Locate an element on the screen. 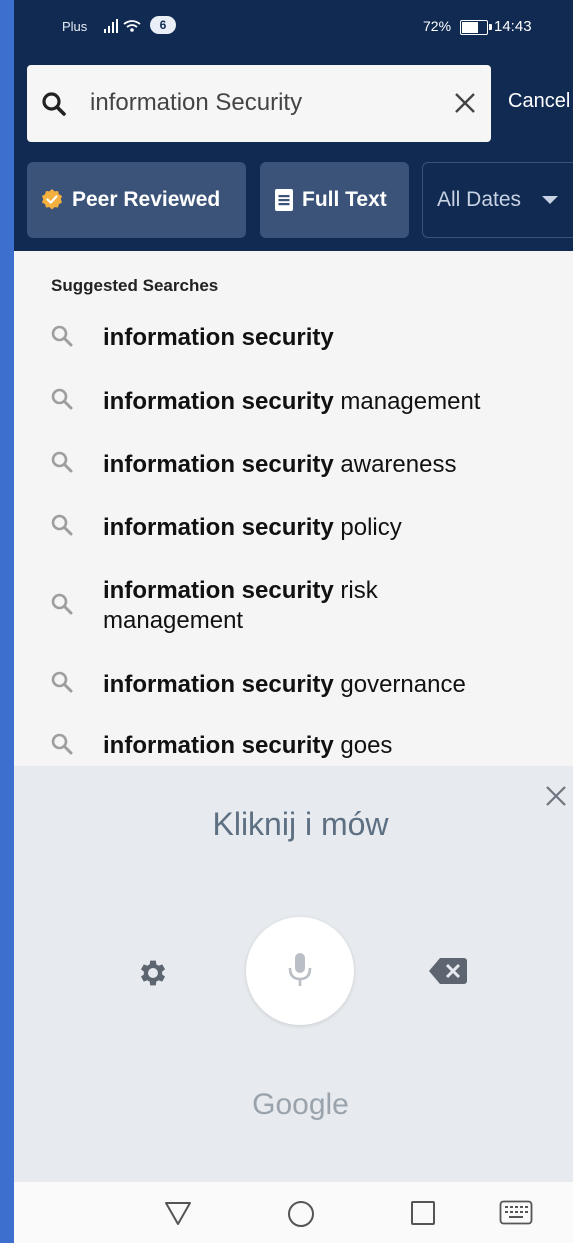 The height and width of the screenshot is (1243, 573). clock: 14:43 is located at coordinates (513, 26).